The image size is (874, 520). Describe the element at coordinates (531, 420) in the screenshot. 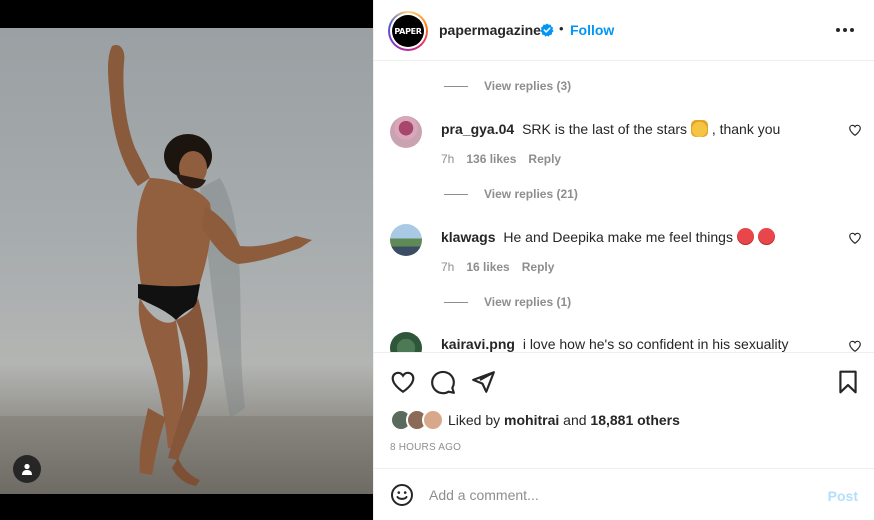

I see `liked-by-user: mohitrai` at that location.